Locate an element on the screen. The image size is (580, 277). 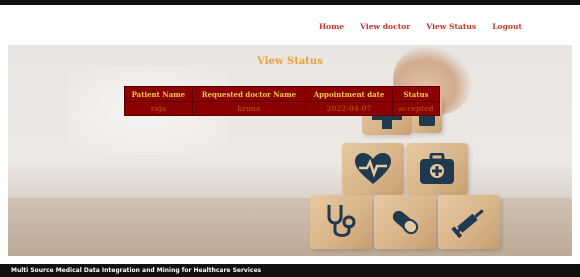
col-patient-name: Patient Name is located at coordinates (158, 94).